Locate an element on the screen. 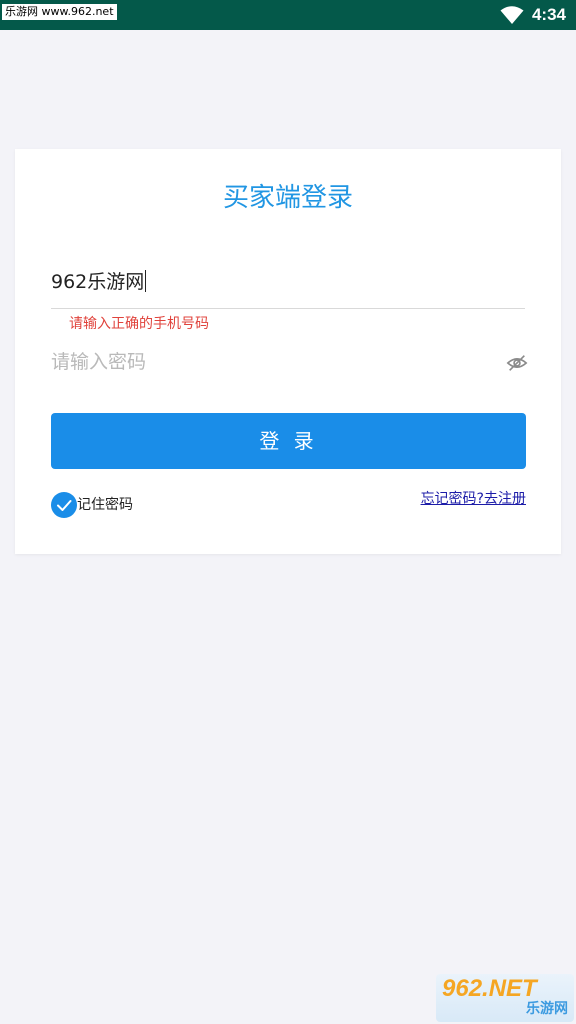 Image resolution: width=576 pixels, height=1024 pixels. password-input: 请输入密码 is located at coordinates (288, 363).